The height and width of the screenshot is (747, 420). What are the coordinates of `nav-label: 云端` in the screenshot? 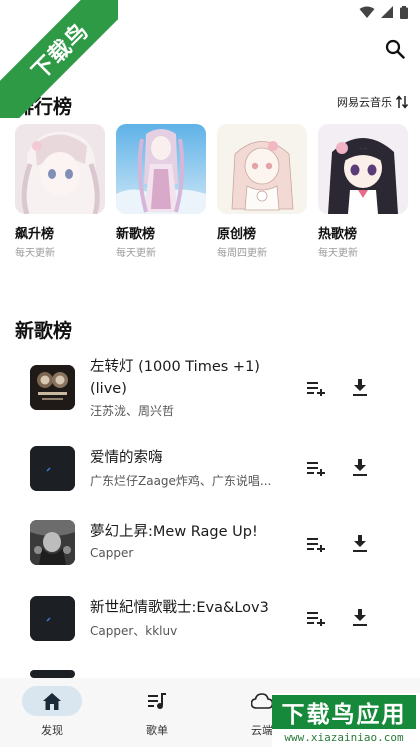 It's located at (262, 730).